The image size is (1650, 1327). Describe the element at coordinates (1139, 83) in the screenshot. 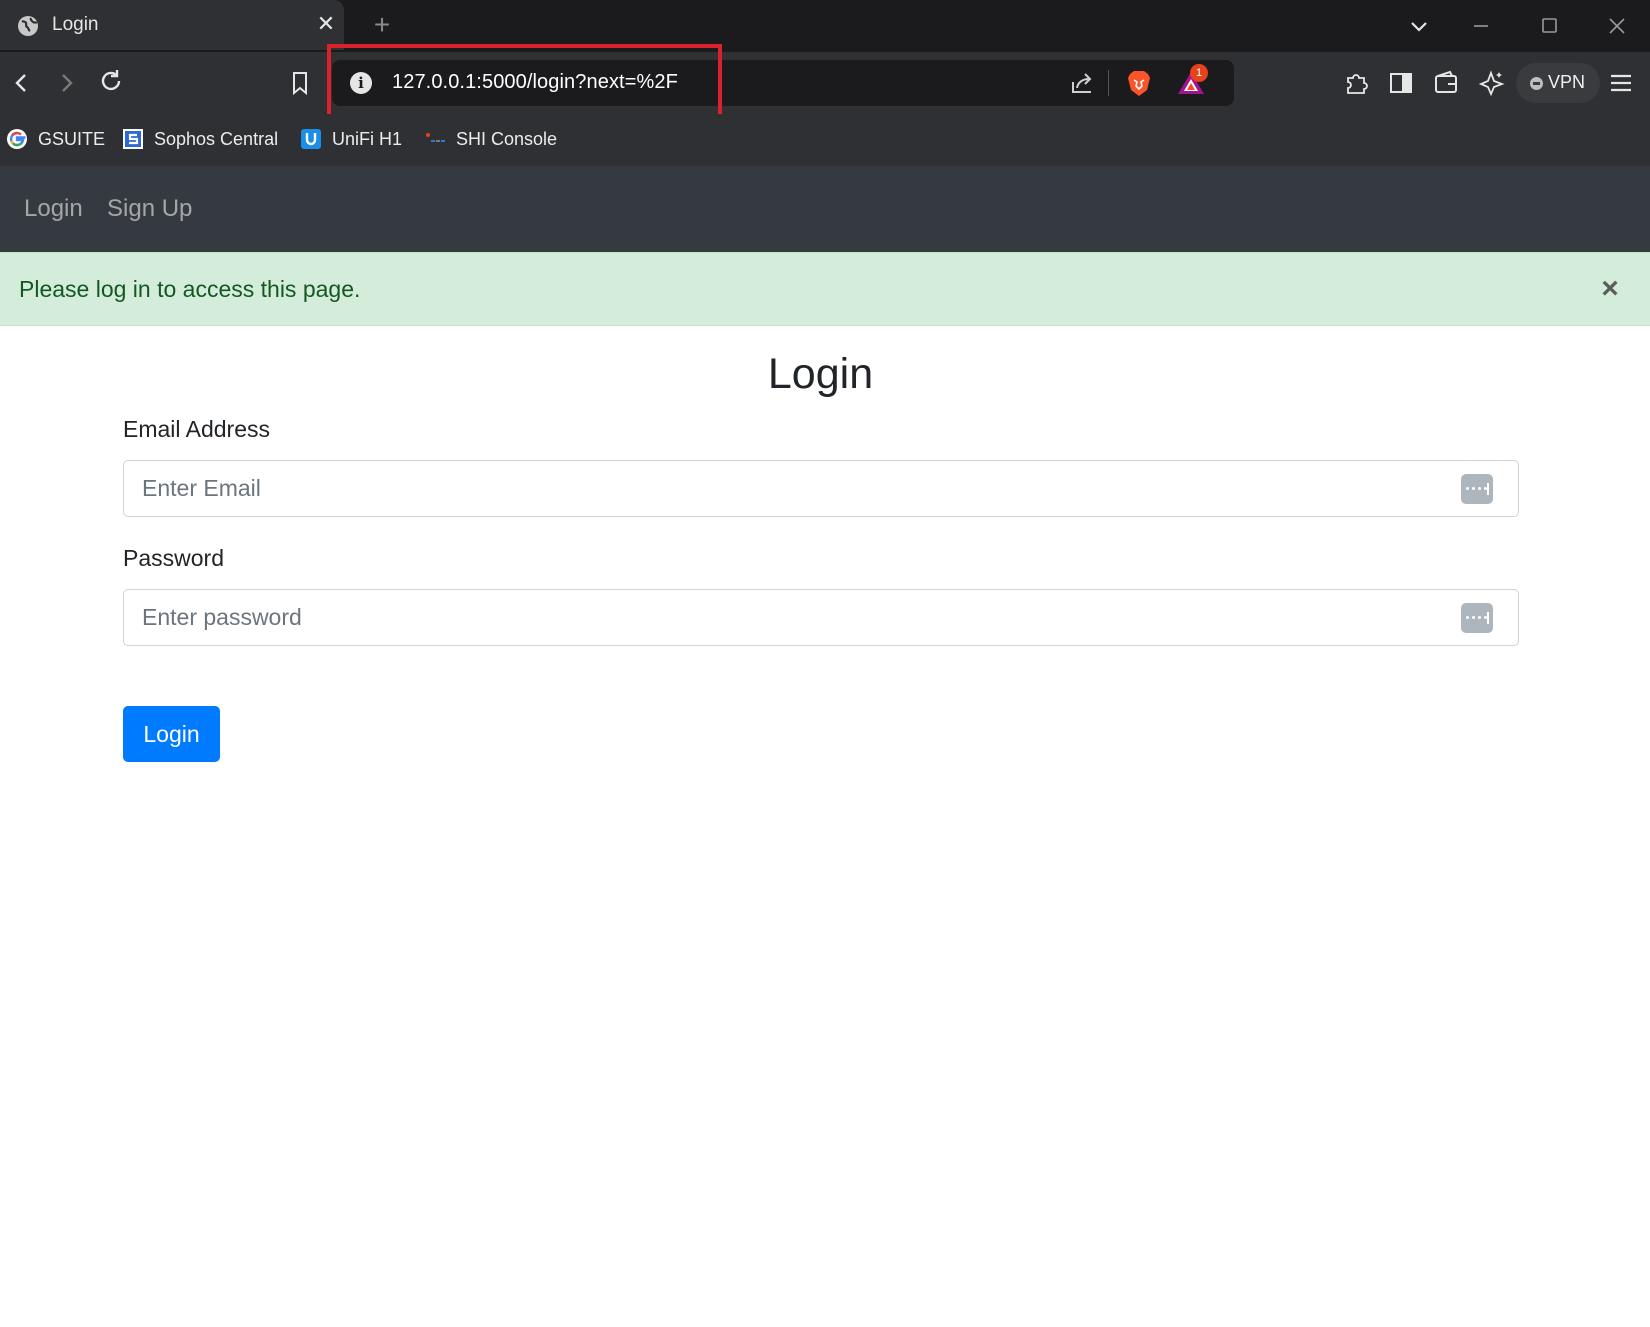

I see `brave-shields-icon` at that location.